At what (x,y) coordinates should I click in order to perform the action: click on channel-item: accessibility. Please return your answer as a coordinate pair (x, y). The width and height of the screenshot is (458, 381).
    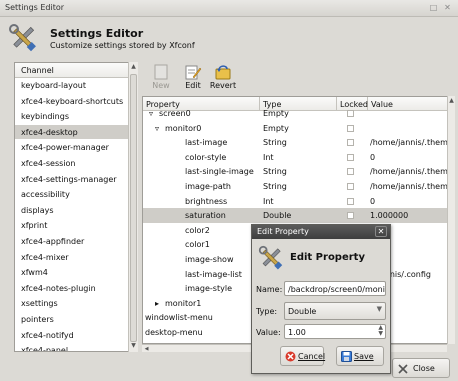
    Looking at the image, I should click on (76, 195).